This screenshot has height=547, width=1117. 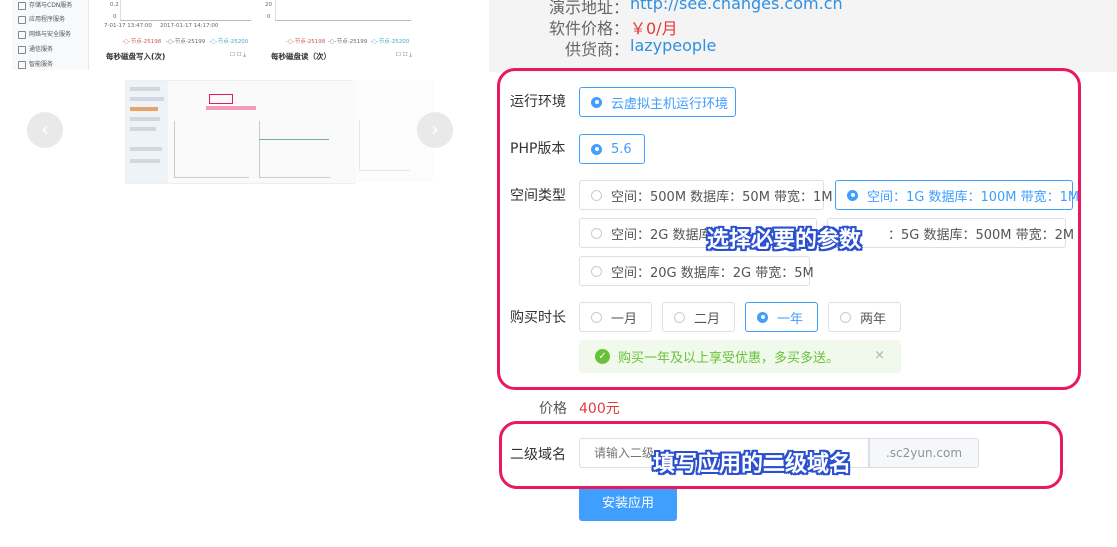 I want to click on price-value: 400元, so click(x=599, y=409).